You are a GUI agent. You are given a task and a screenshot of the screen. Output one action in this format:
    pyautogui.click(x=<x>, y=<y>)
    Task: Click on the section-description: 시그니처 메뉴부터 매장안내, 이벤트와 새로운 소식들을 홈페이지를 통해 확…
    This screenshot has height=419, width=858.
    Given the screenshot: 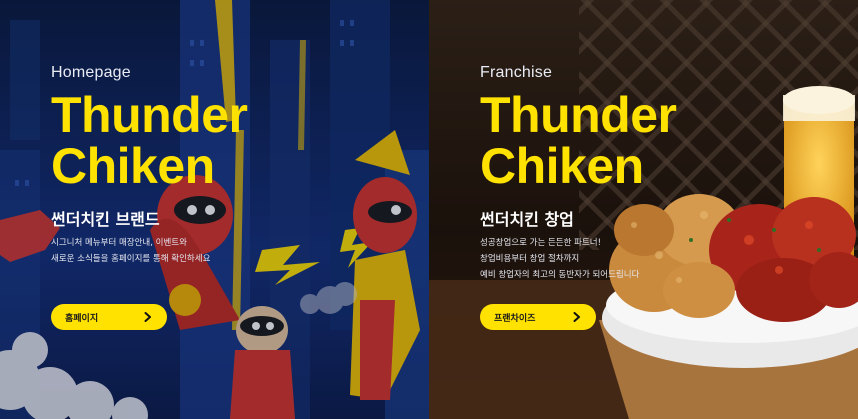 What is the action you would take?
    pyautogui.click(x=130, y=251)
    